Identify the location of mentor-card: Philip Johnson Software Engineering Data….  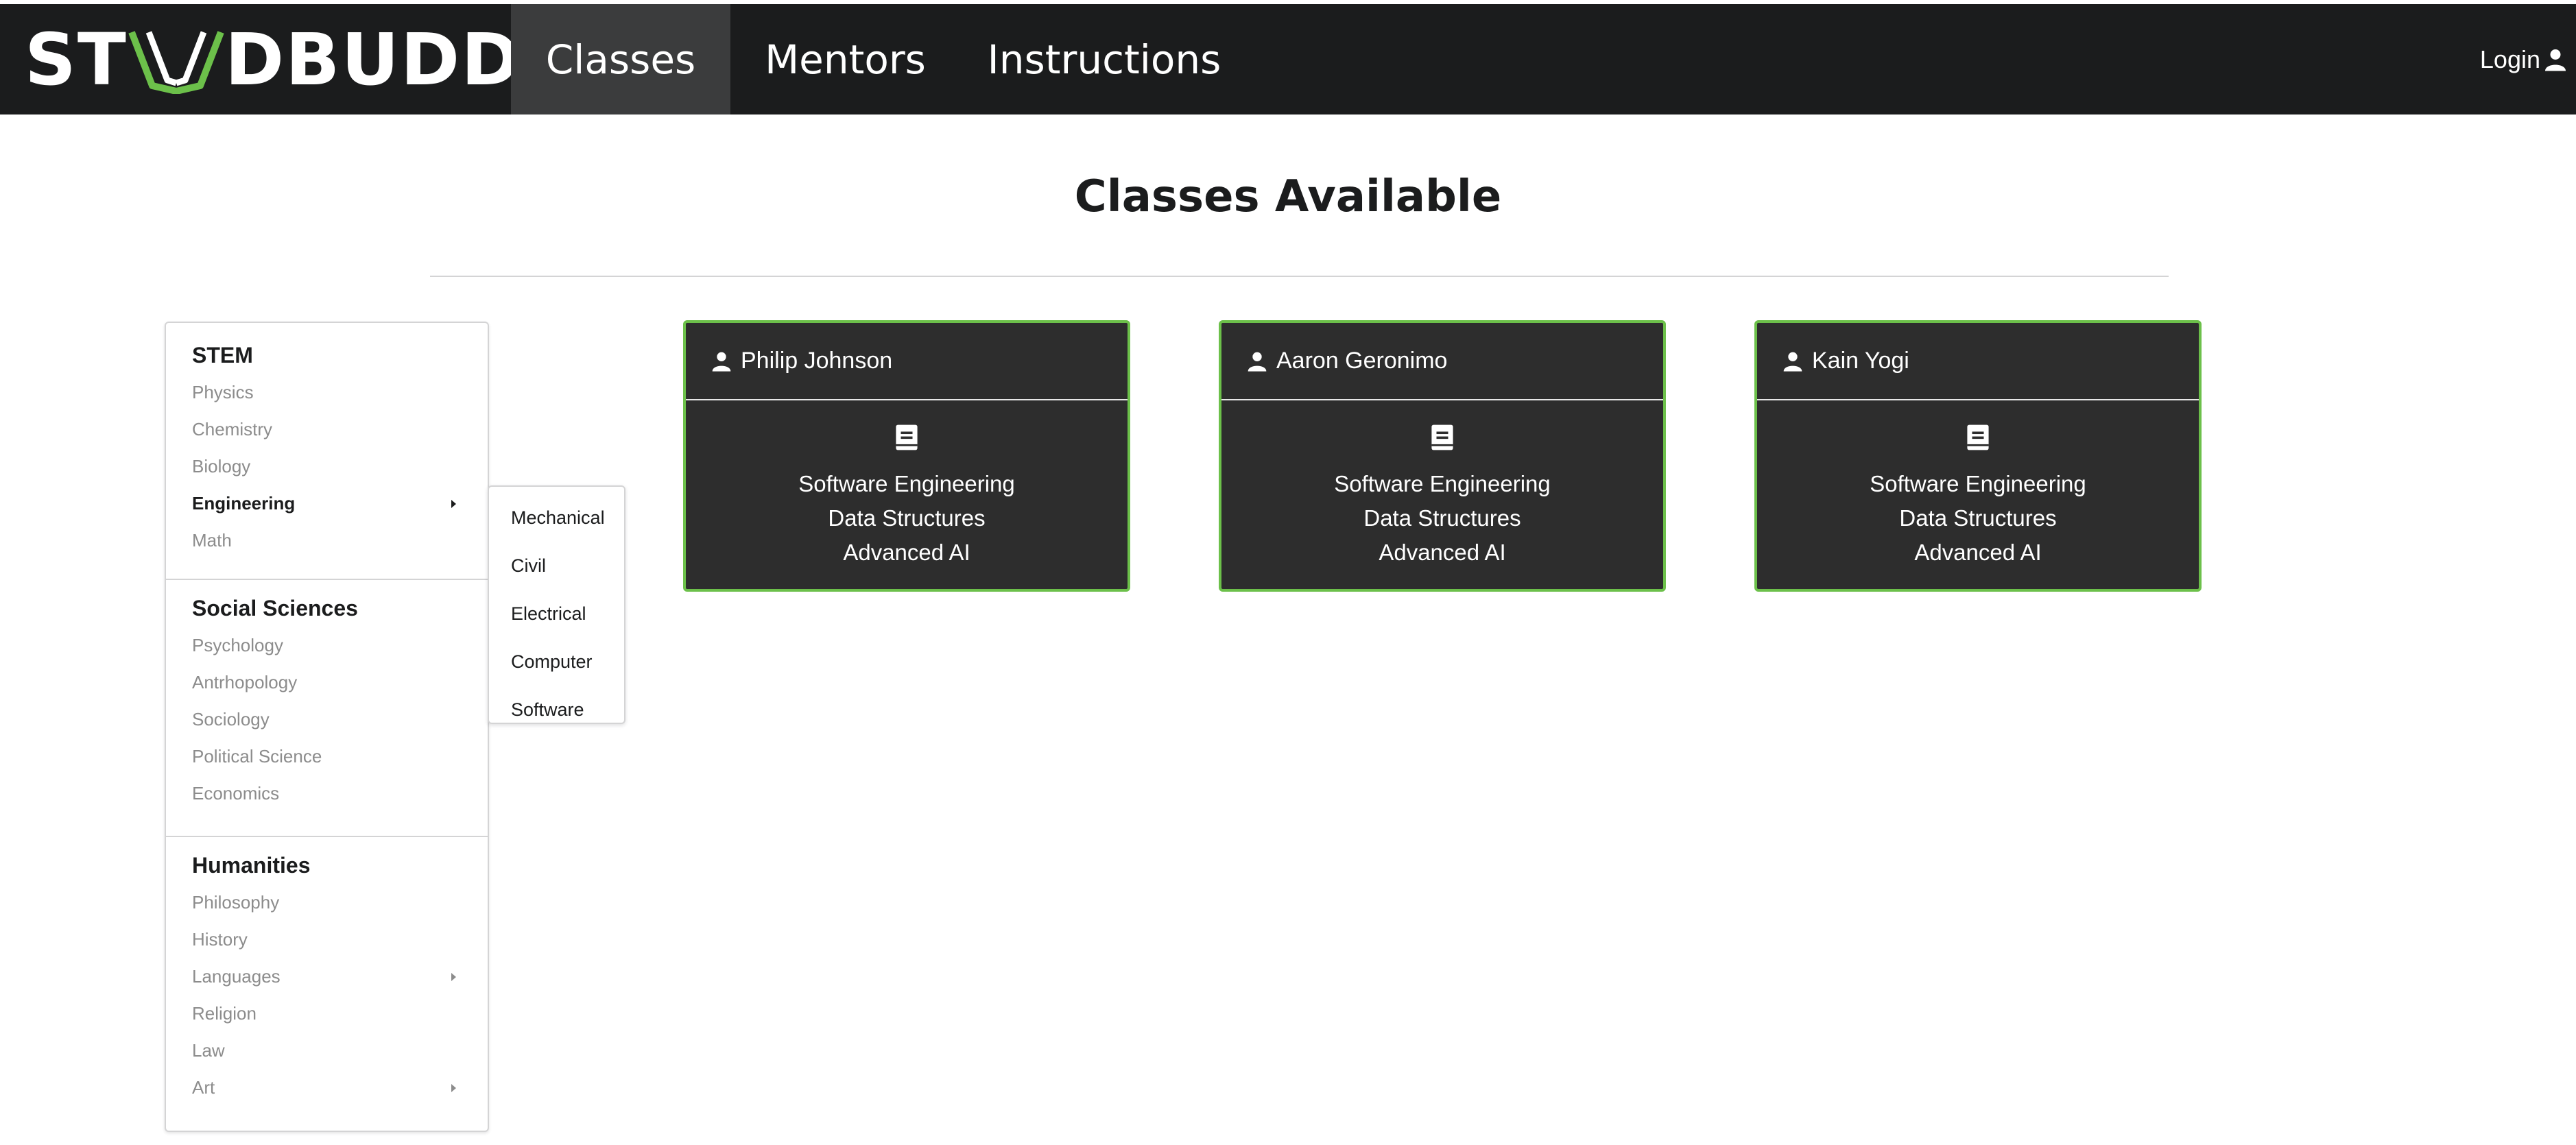
(906, 456).